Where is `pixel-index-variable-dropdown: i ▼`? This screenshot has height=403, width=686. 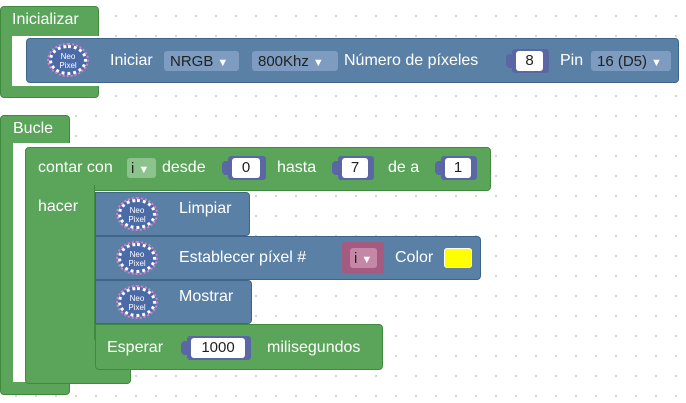 pixel-index-variable-dropdown: i ▼ is located at coordinates (363, 258).